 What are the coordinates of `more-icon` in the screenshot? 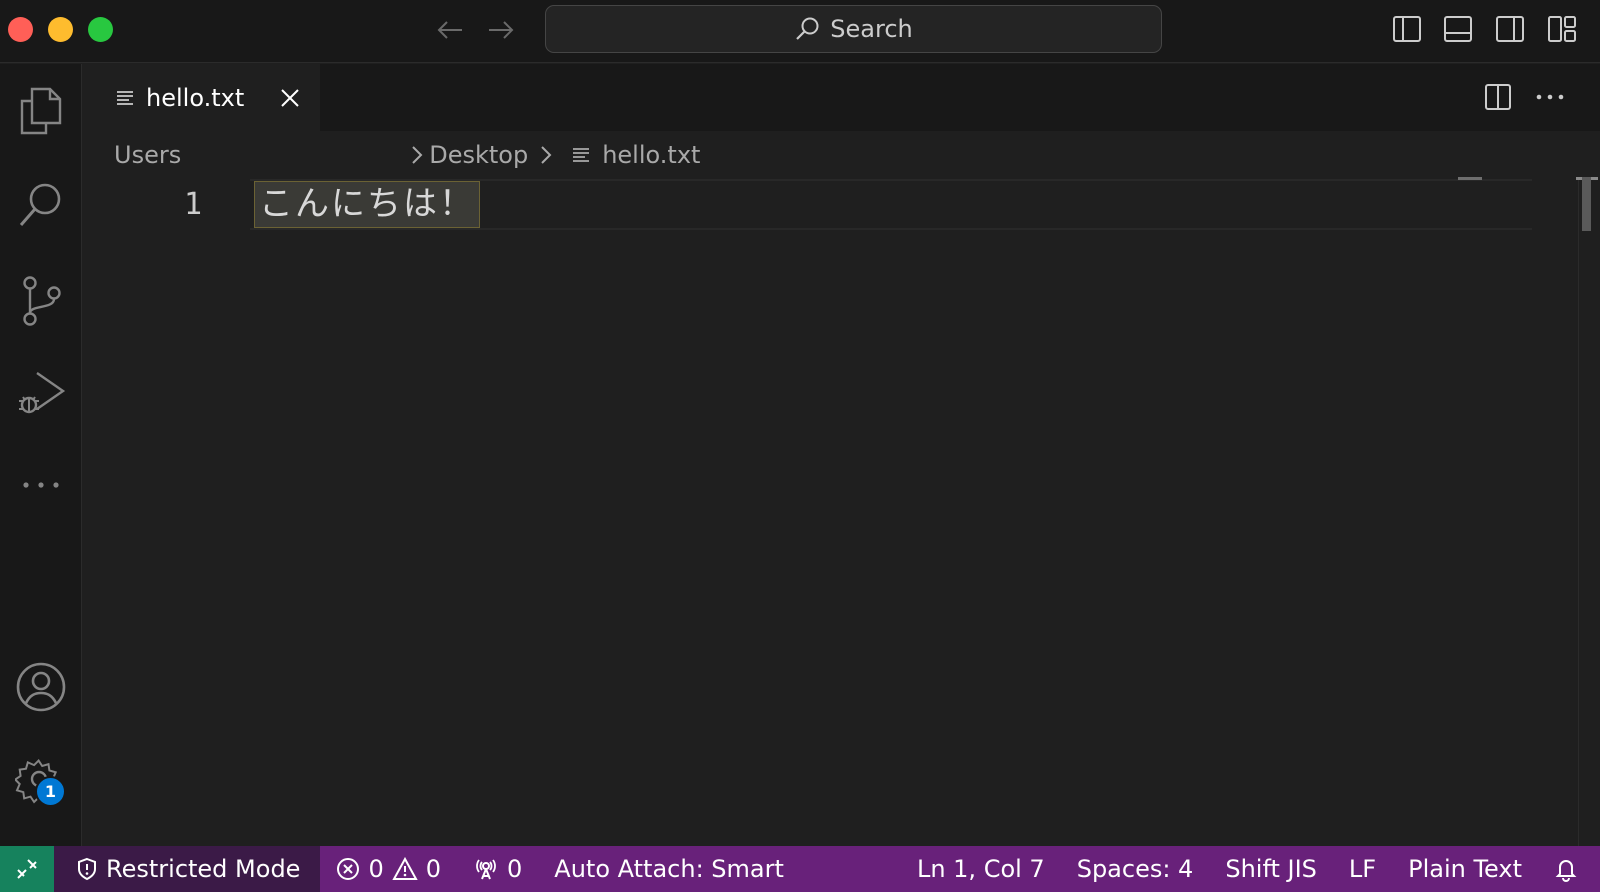 It's located at (41, 485).